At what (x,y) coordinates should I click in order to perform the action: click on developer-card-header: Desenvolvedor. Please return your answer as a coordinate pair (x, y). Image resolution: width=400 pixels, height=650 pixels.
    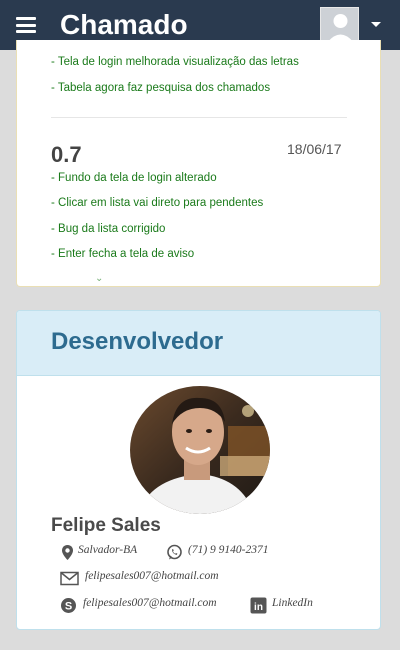
    Looking at the image, I should click on (198, 343).